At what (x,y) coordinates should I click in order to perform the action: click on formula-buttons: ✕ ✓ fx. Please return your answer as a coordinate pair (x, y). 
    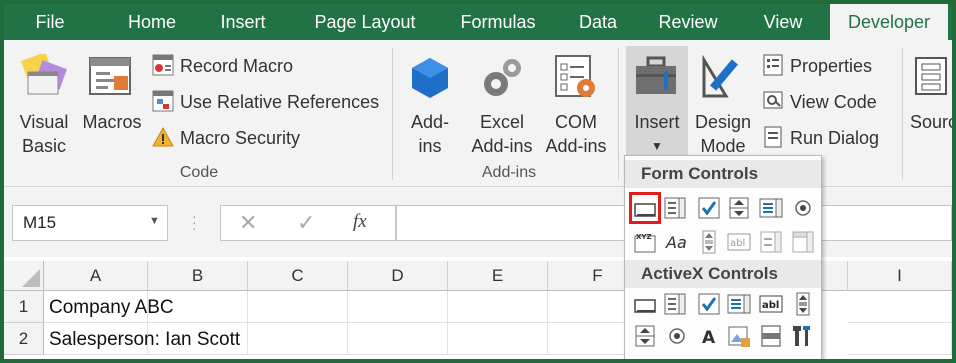
    Looking at the image, I should click on (308, 223).